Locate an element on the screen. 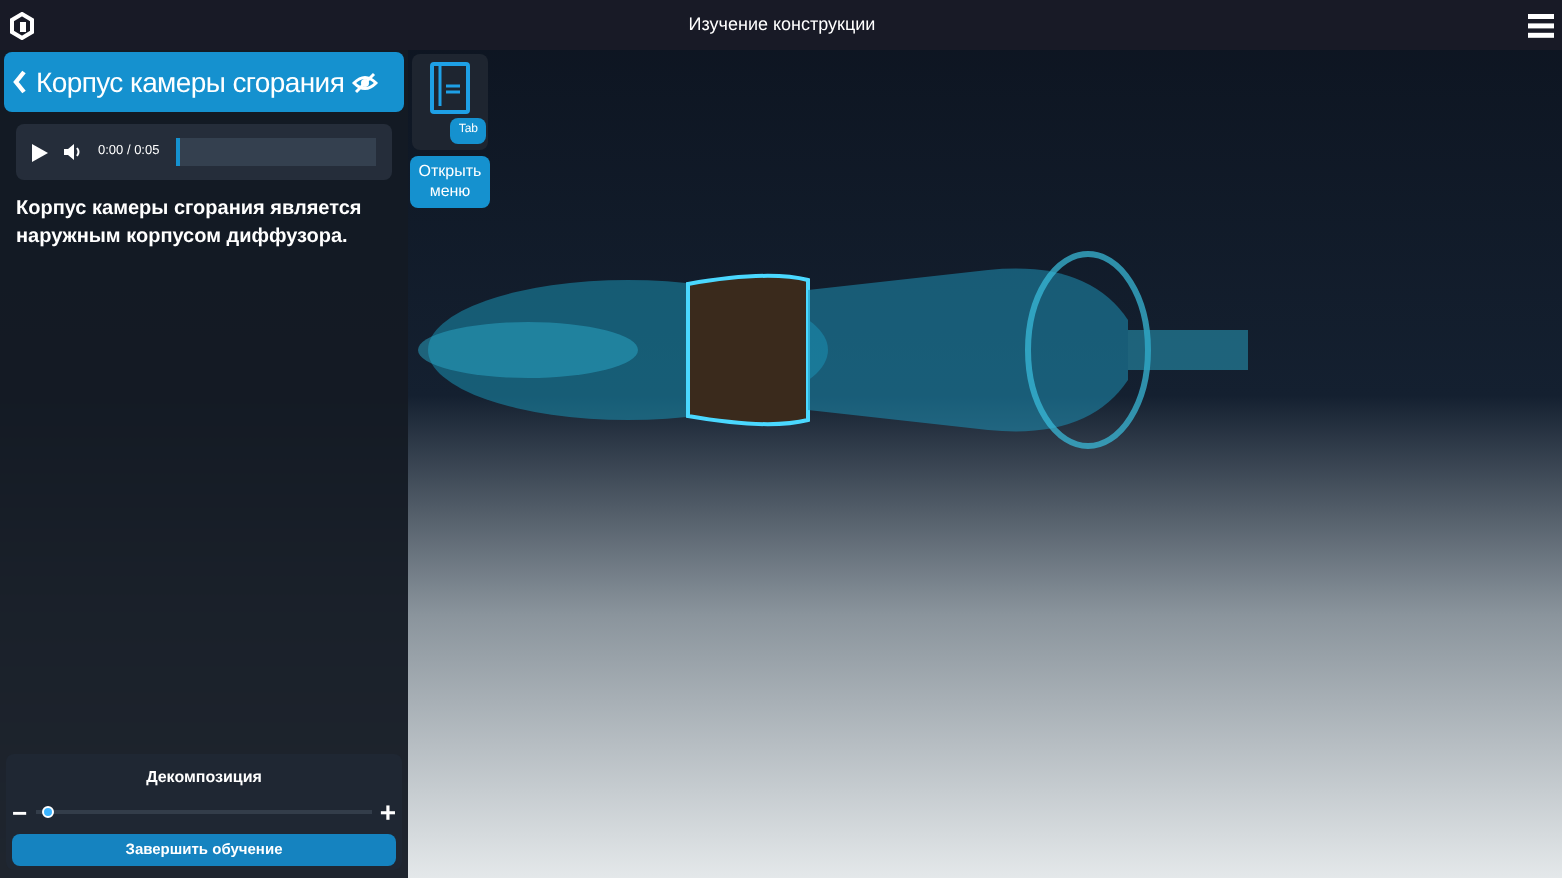  hidden-eye-icon is located at coordinates (365, 82).